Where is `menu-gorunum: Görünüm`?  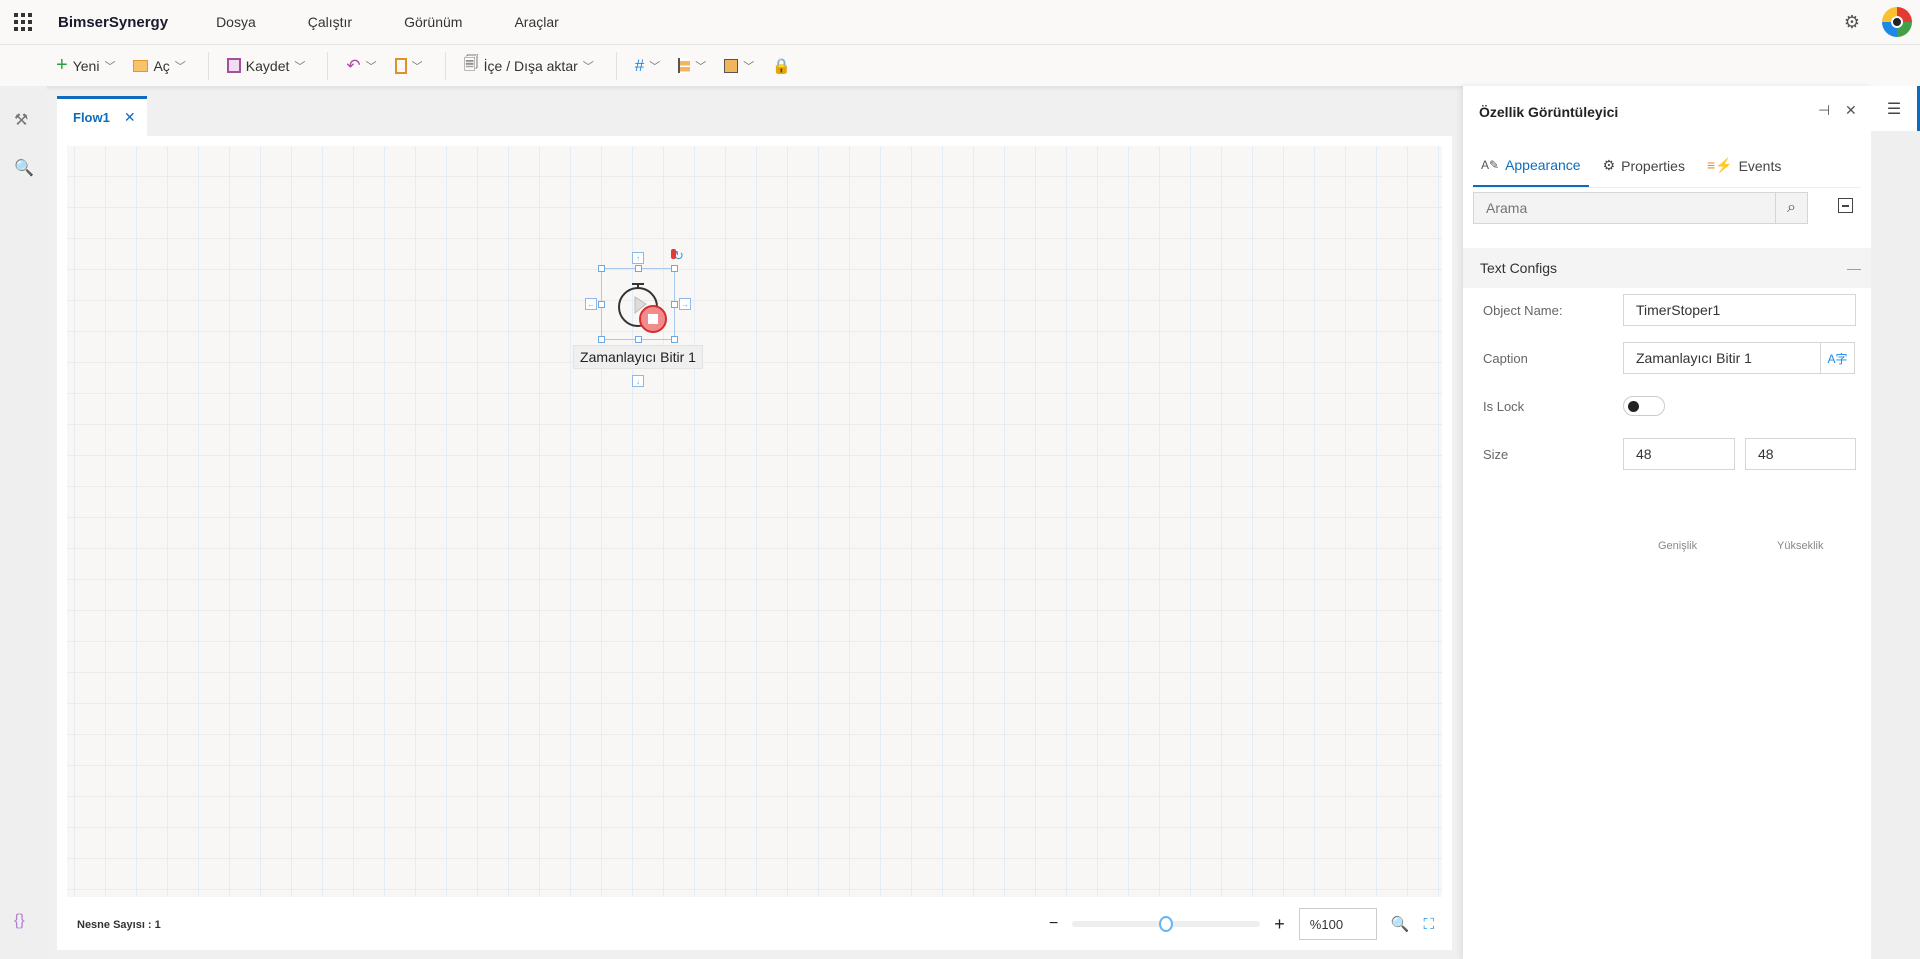 menu-gorunum: Görünüm is located at coordinates (433, 22).